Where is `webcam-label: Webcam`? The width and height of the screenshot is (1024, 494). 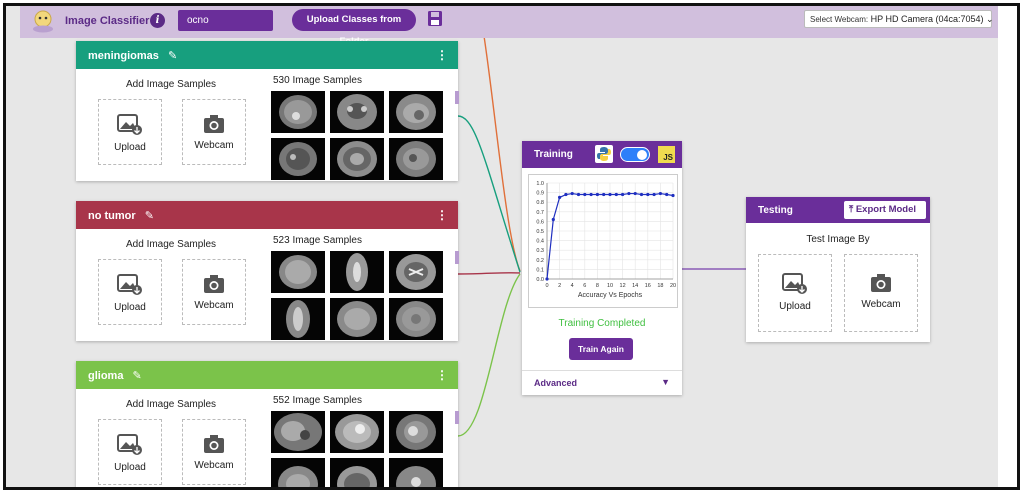
webcam-label: Webcam is located at coordinates (214, 465).